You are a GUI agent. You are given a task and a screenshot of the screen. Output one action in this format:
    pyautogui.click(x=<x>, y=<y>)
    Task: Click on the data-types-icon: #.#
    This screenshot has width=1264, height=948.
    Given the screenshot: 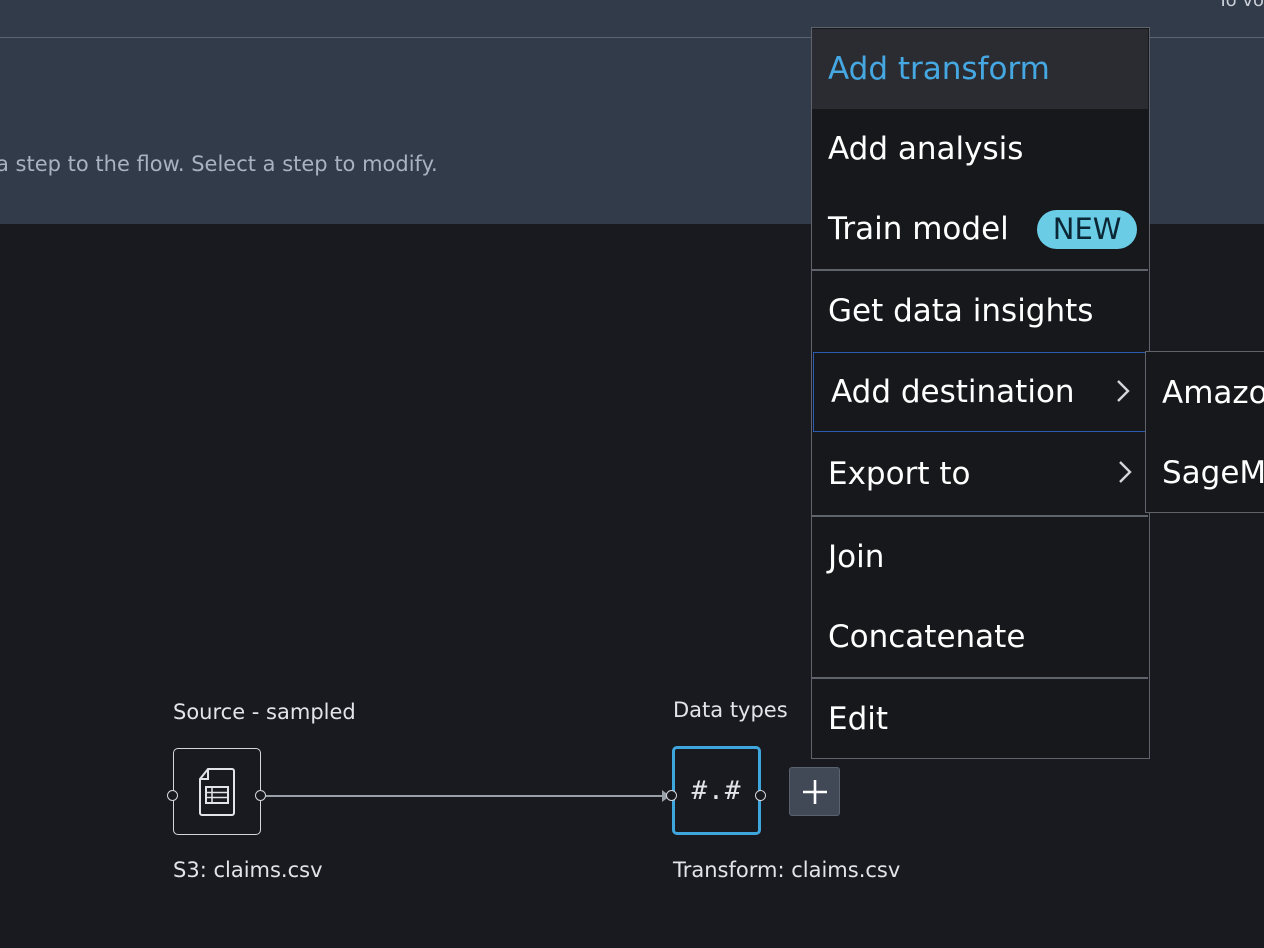 What is the action you would take?
    pyautogui.click(x=716, y=790)
    